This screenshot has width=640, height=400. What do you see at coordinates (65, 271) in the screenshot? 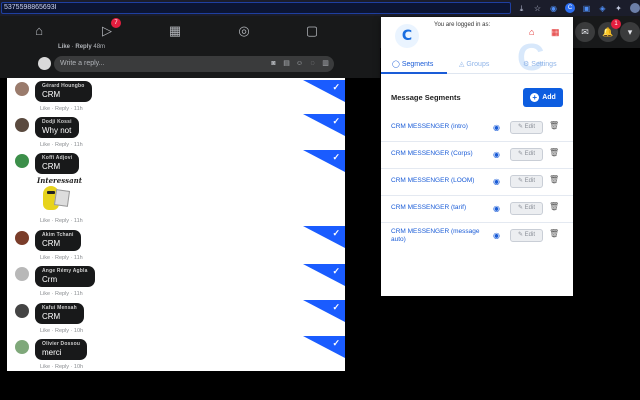
I see `comment-author: Ange Rémy Agbla` at bounding box center [65, 271].